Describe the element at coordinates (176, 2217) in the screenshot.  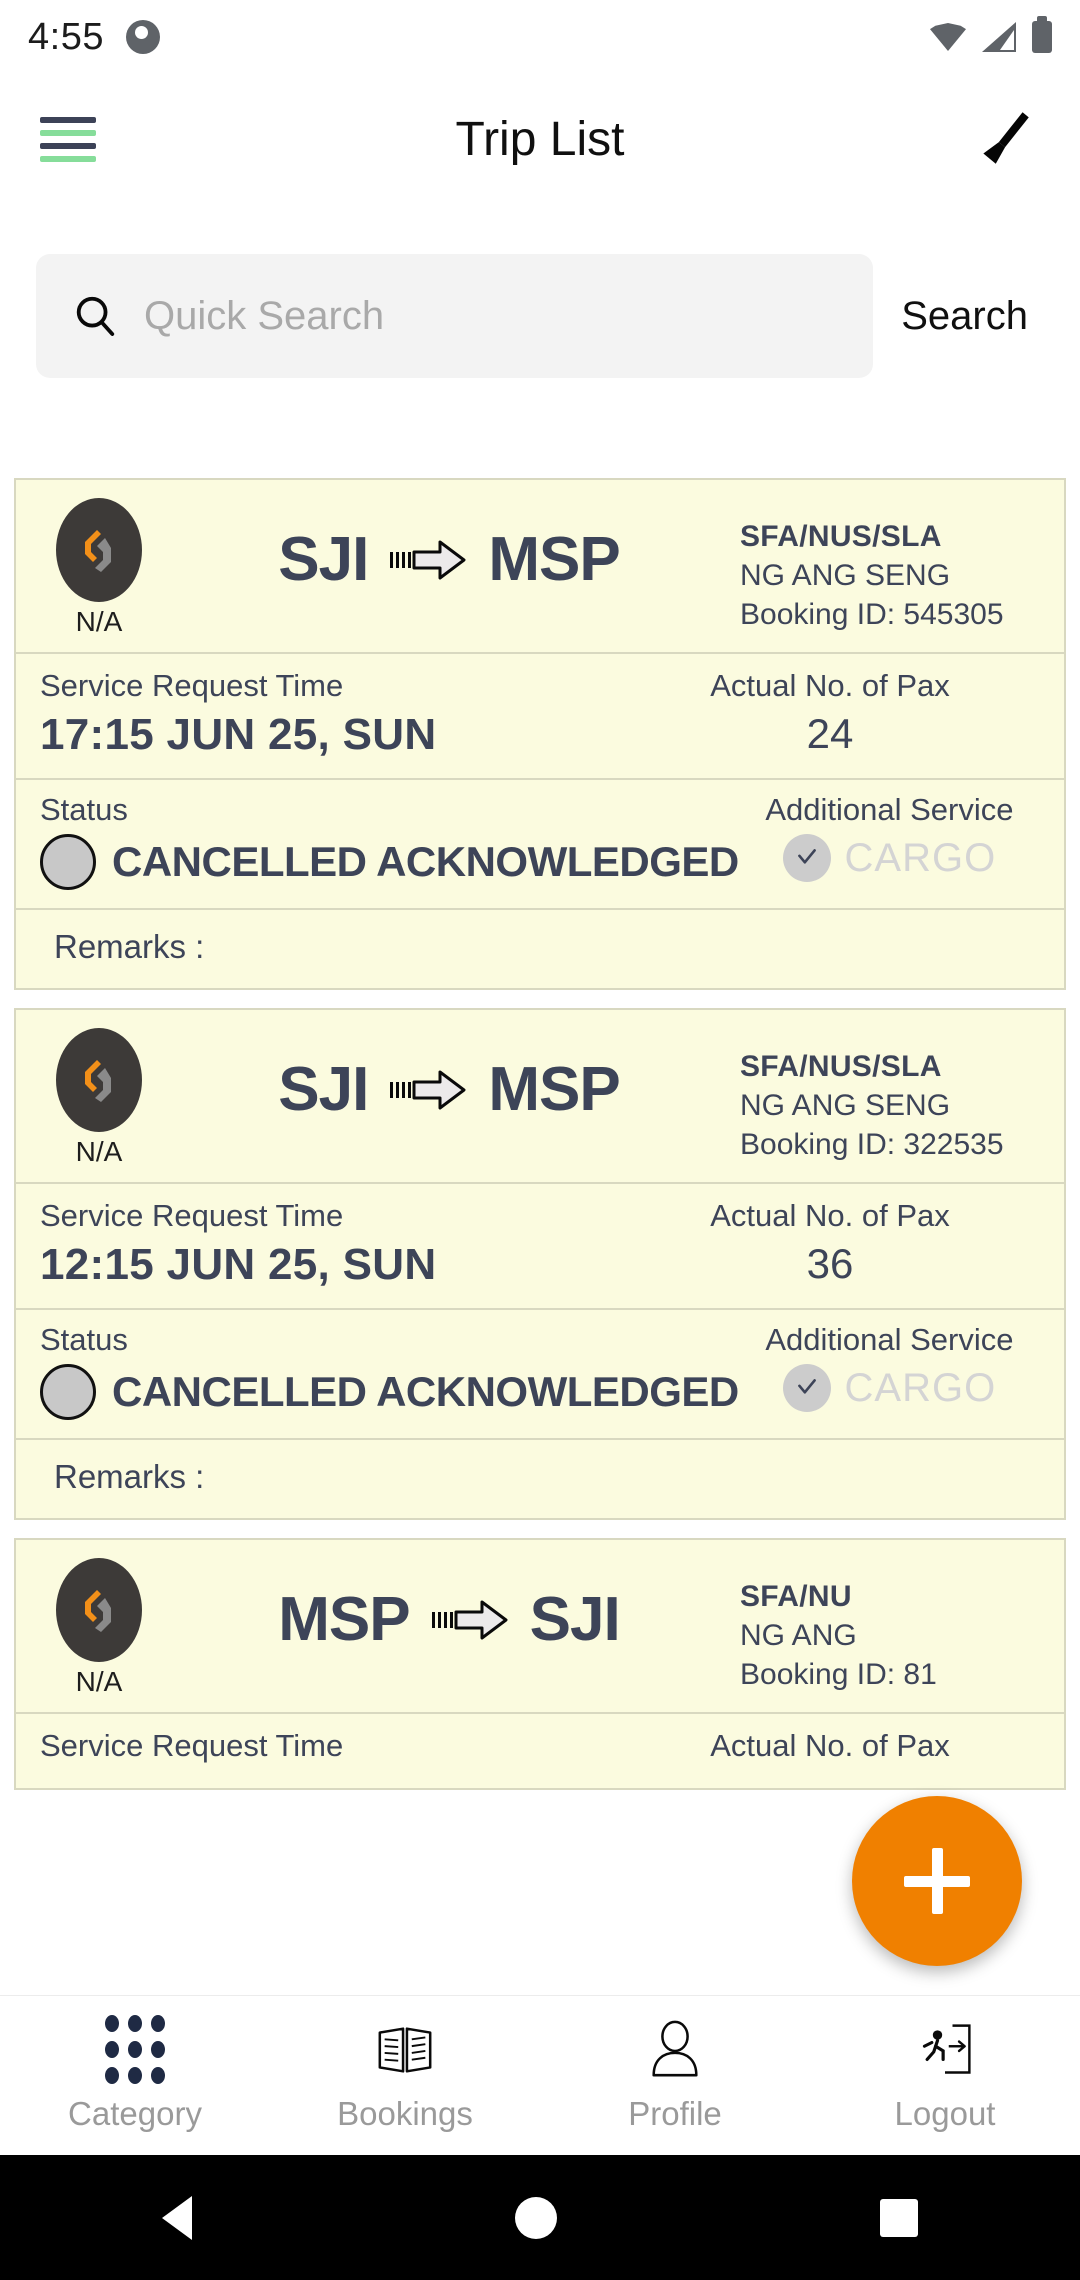
I see `back-icon` at that location.